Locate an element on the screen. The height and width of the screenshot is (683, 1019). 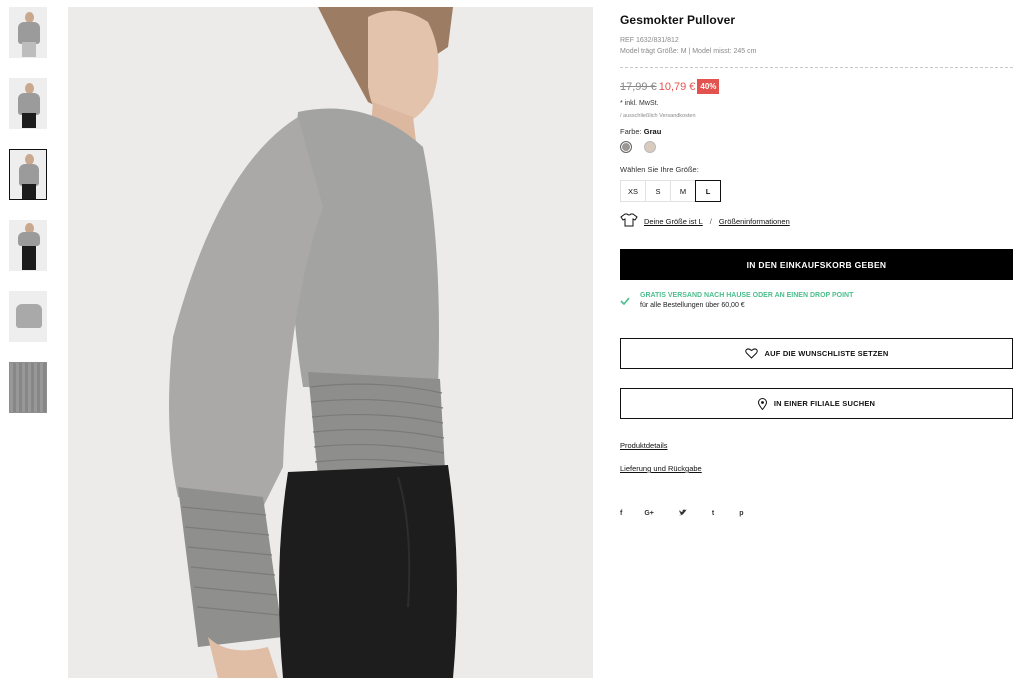
product-reference: REF 1632/831/812 is located at coordinates (649, 40).